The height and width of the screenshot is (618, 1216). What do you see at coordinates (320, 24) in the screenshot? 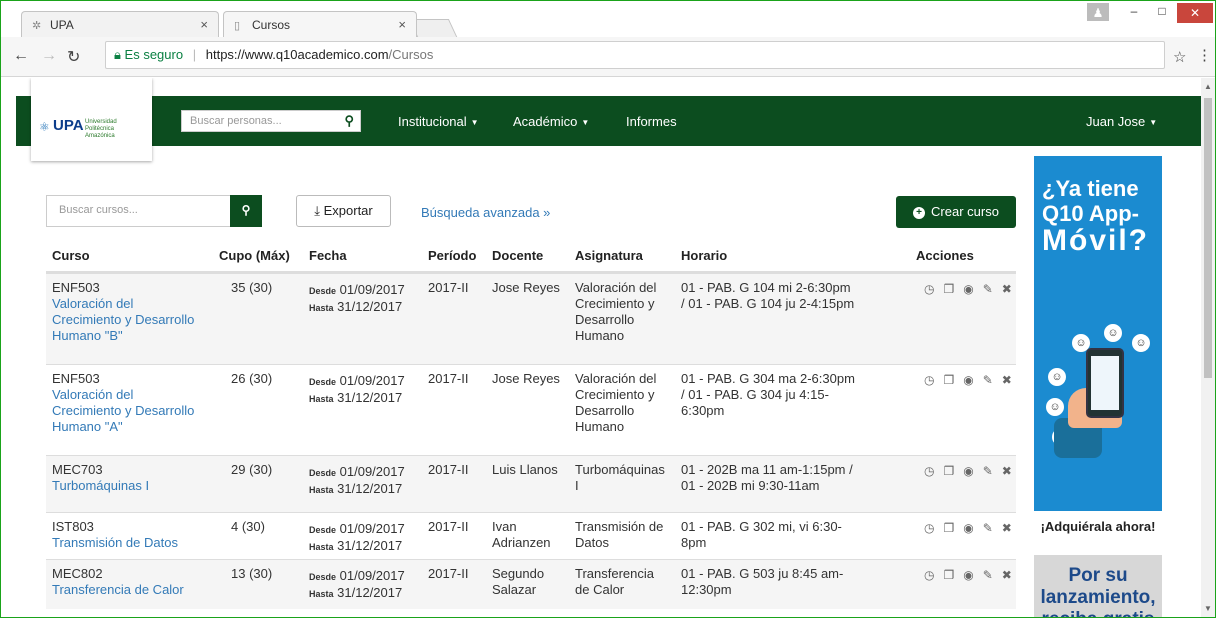
I see `tab-cursos: ▯ Cursos ×` at bounding box center [320, 24].